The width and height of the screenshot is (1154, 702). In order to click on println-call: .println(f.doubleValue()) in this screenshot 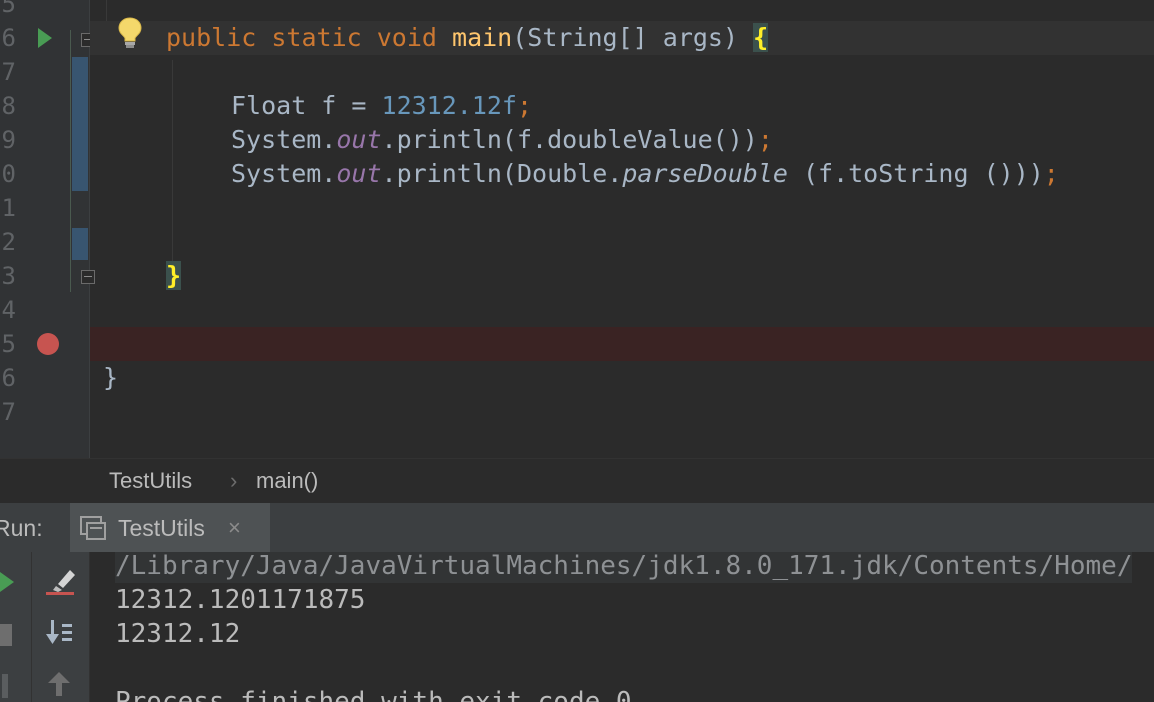, I will do `click(569, 139)`.